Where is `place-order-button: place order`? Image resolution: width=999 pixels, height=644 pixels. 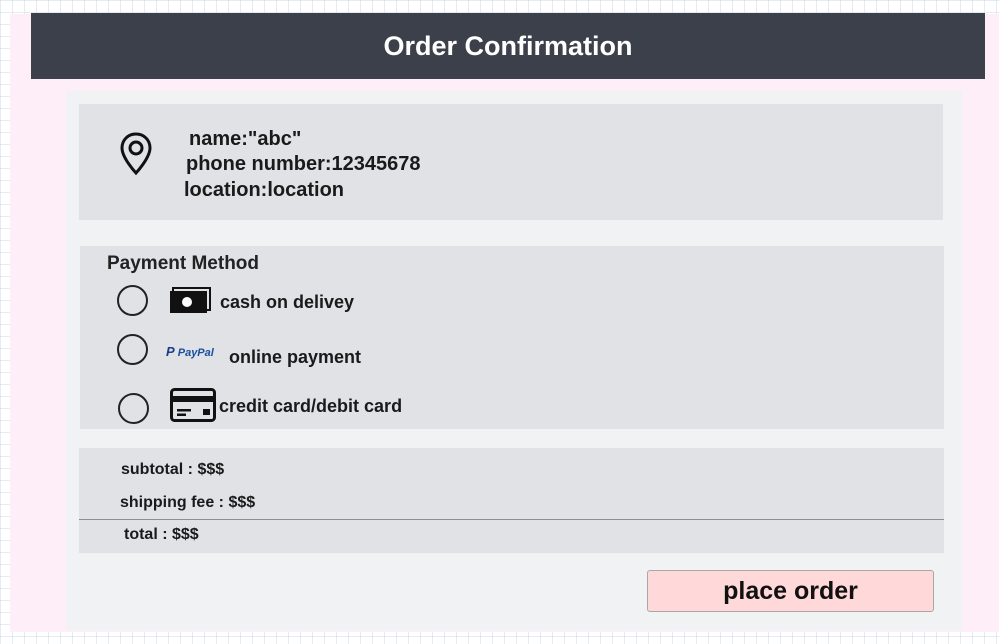
place-order-button: place order is located at coordinates (790, 591).